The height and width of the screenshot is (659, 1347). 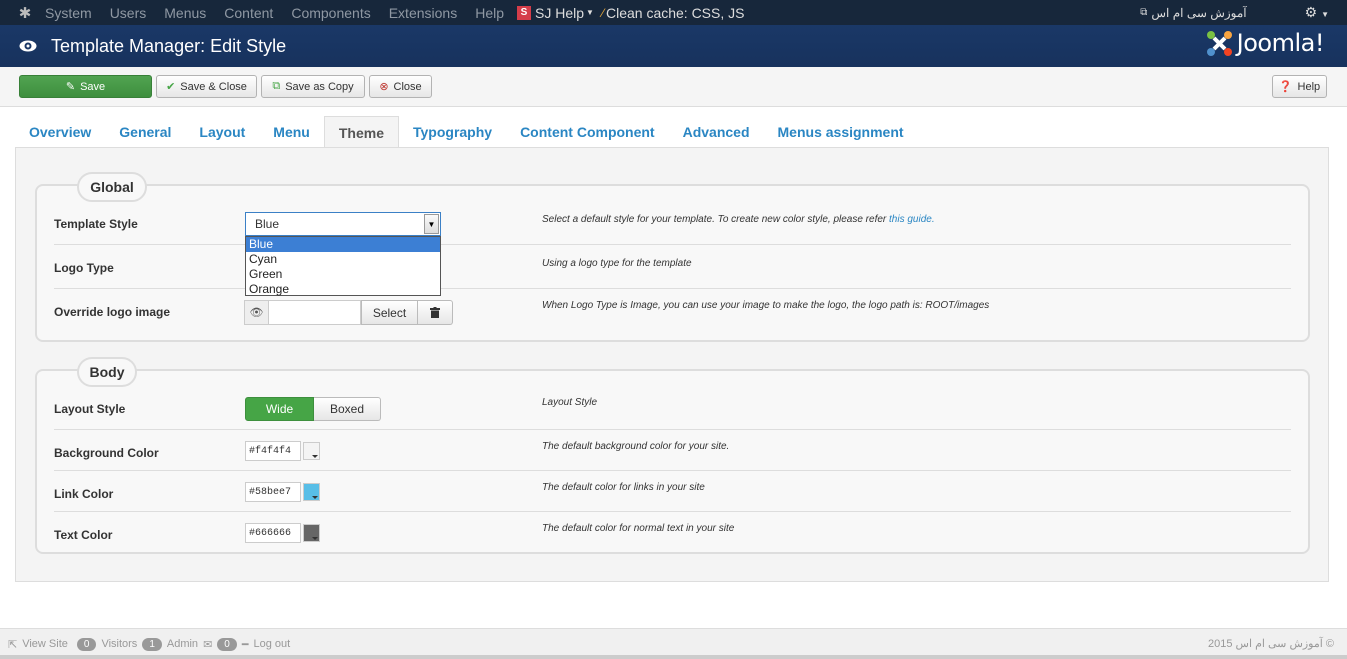 I want to click on page-header: Template Manager: Edit Style Joomla!, so click(x=673, y=46).